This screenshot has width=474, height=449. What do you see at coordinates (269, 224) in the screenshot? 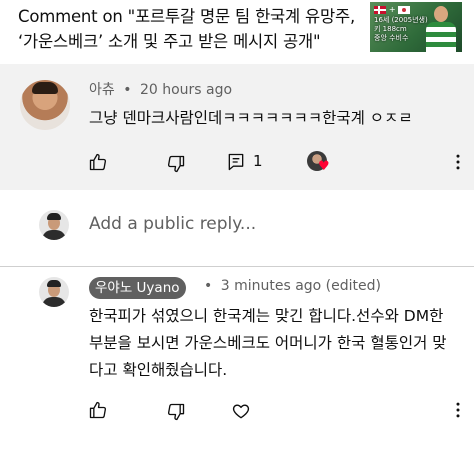
I see `reply-input` at bounding box center [269, 224].